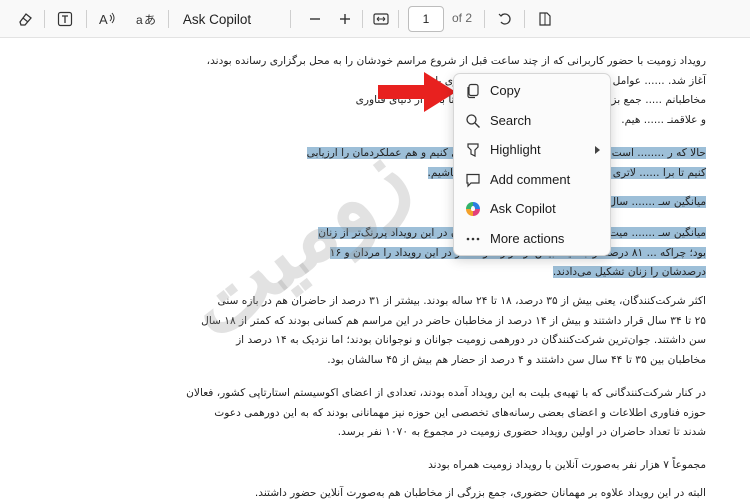 Image resolution: width=750 pixels, height=503 pixels. What do you see at coordinates (473, 238) in the screenshot?
I see `more-icon` at bounding box center [473, 238].